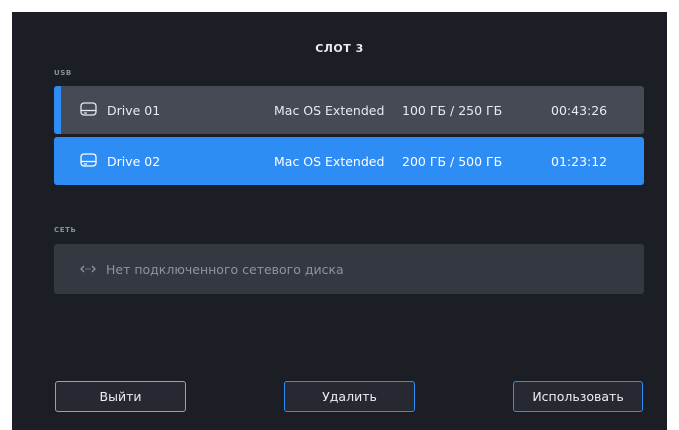  I want to click on use-button: Использовать, so click(578, 396).